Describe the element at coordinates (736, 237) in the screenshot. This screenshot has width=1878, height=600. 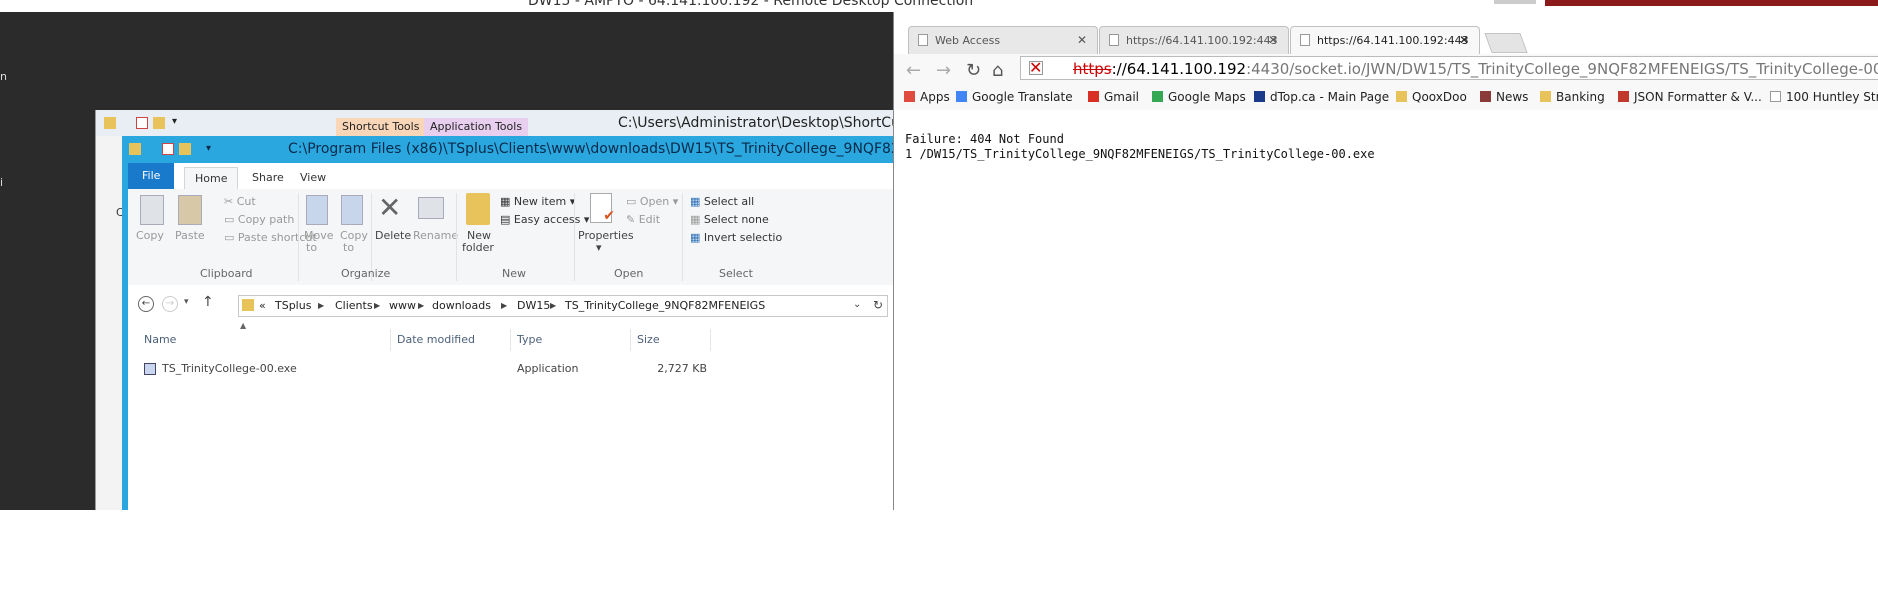
I see `invert-selection-button: ▦ Invert selectio` at that location.